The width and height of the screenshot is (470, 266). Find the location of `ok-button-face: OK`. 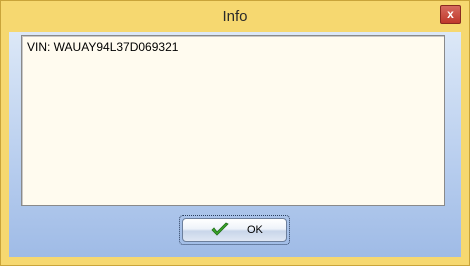

ok-button-face: OK is located at coordinates (234, 230).